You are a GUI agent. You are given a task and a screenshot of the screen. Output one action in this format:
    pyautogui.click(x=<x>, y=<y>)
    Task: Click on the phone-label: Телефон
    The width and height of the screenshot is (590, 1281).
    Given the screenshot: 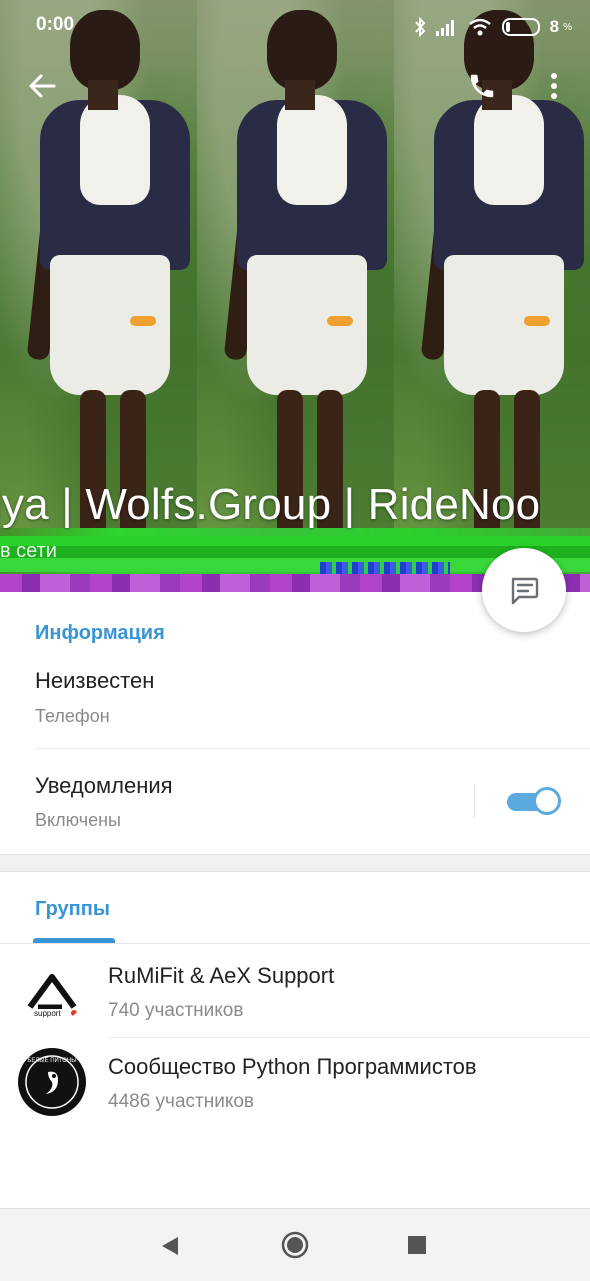 What is the action you would take?
    pyautogui.click(x=72, y=716)
    